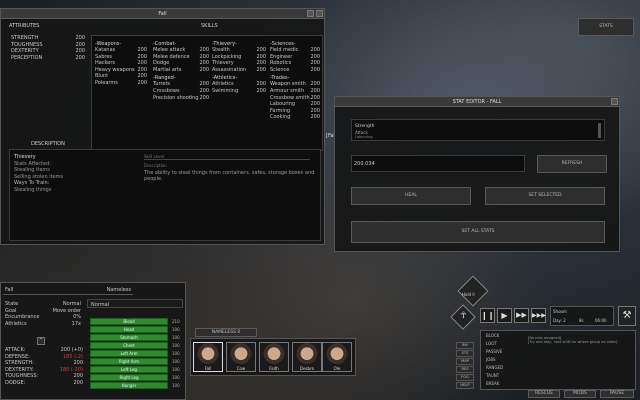 This screenshot has width=640, height=400. I want to click on refresh-button: REFRESH, so click(572, 164).